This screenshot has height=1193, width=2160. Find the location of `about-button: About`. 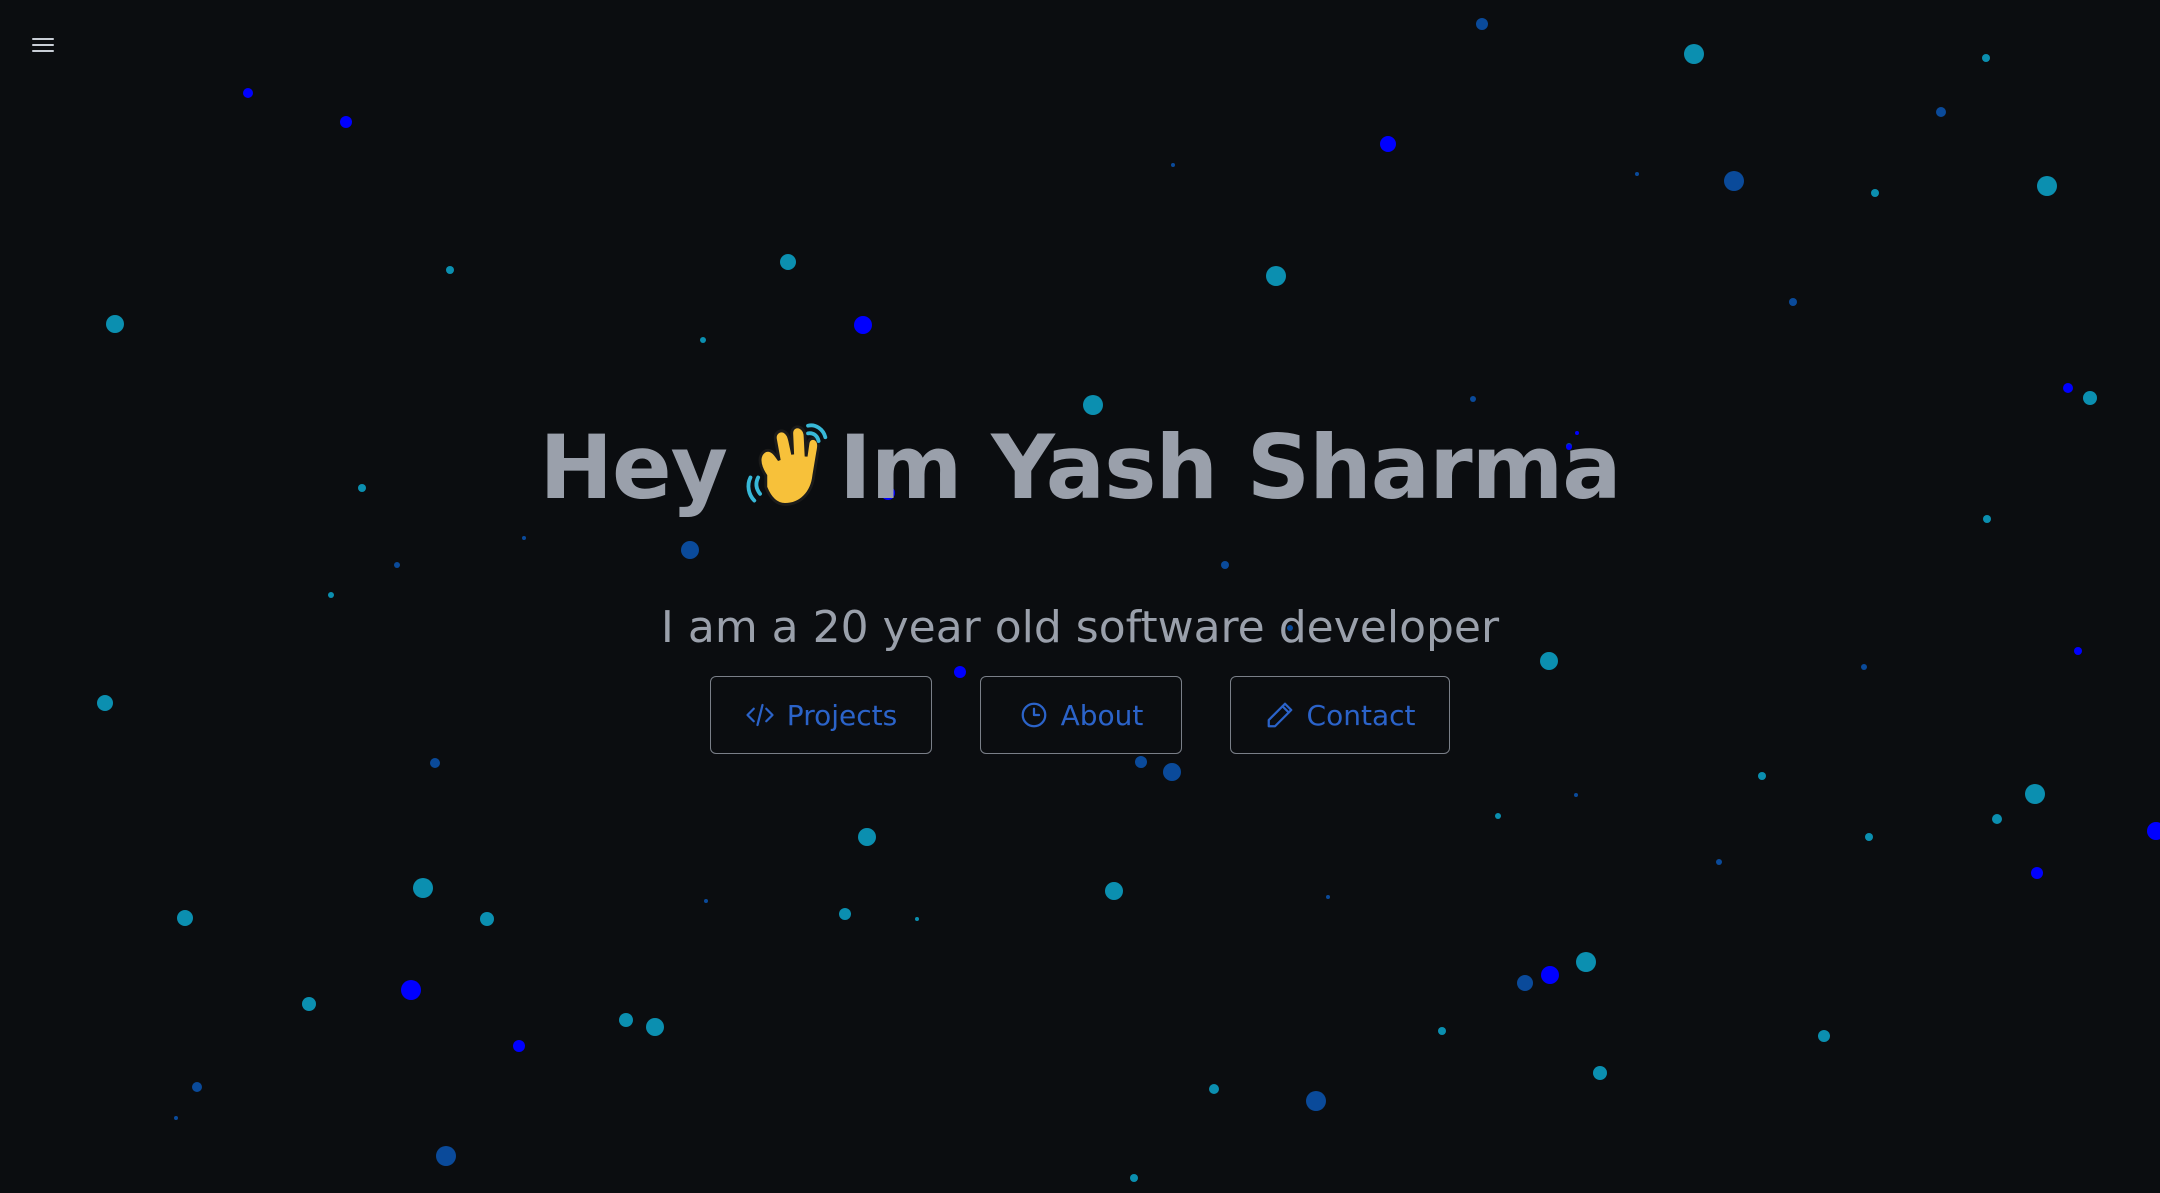

about-button: About is located at coordinates (1081, 715).